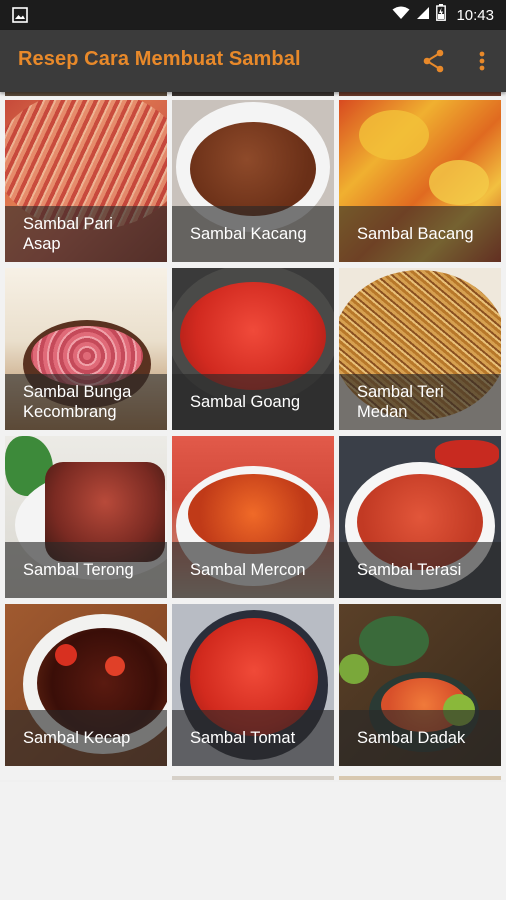  I want to click on recipe-label: Sambal Dadak, so click(411, 738).